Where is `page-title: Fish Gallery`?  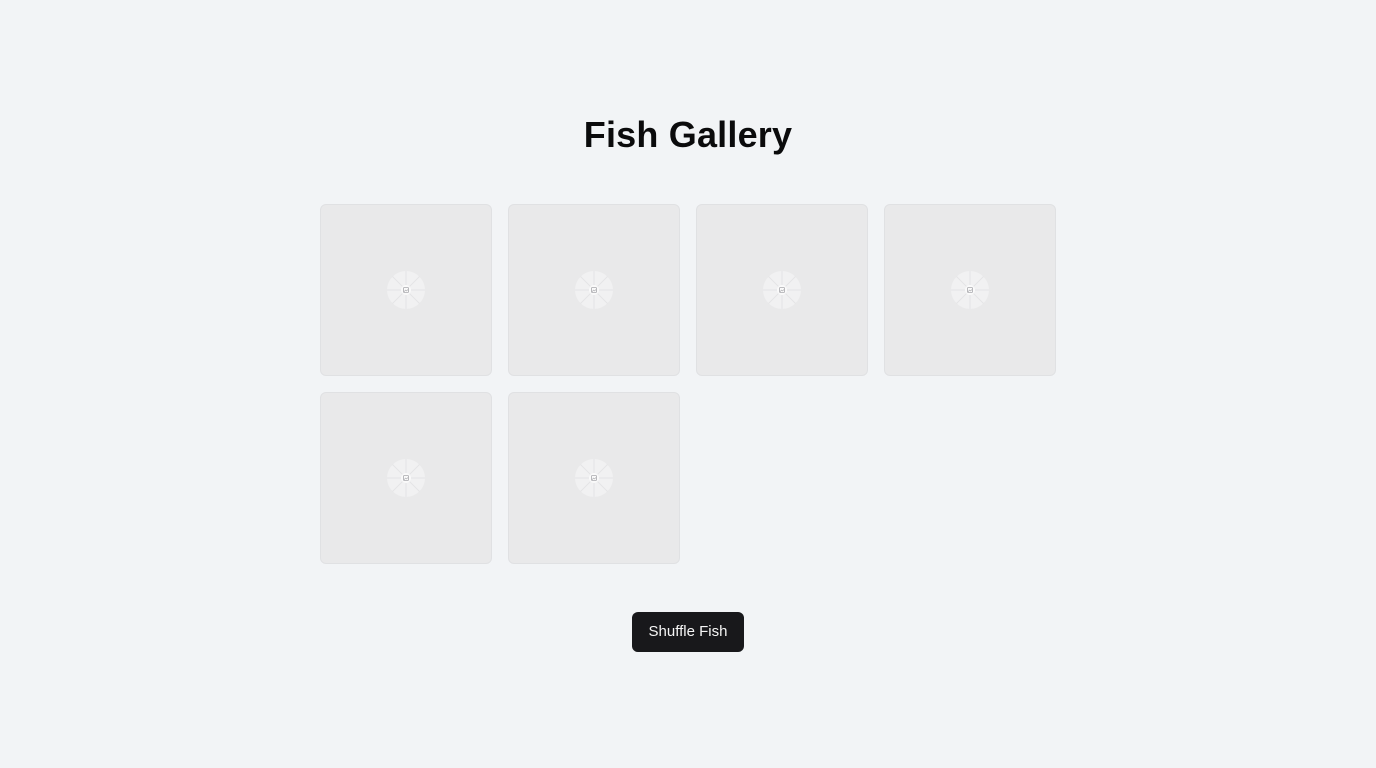 page-title: Fish Gallery is located at coordinates (688, 134).